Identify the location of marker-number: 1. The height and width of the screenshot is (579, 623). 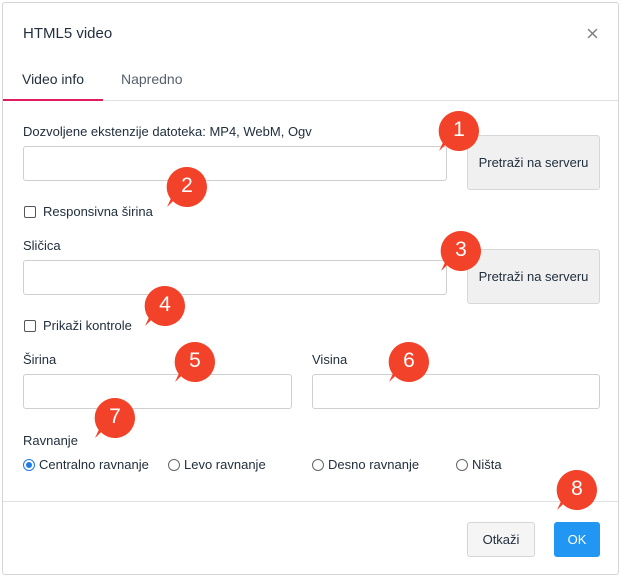
(459, 129).